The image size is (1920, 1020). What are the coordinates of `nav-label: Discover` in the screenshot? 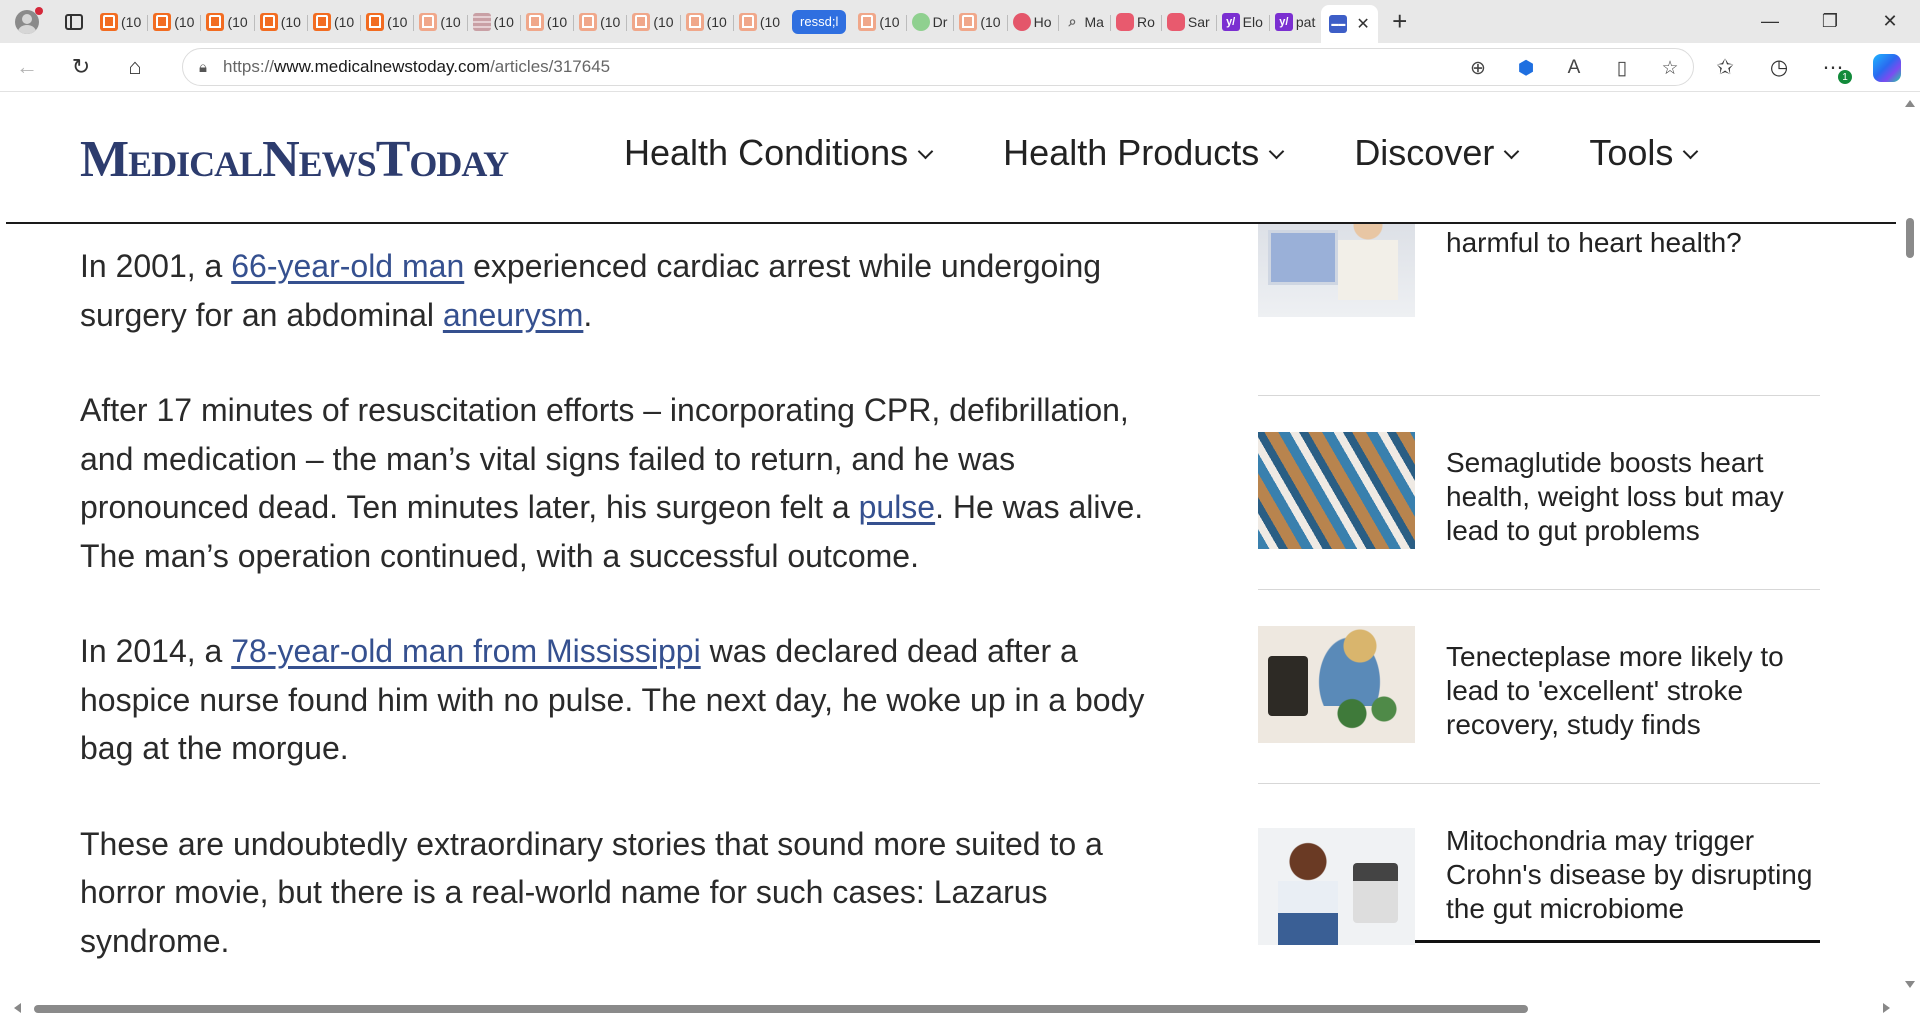 It's located at (1424, 152).